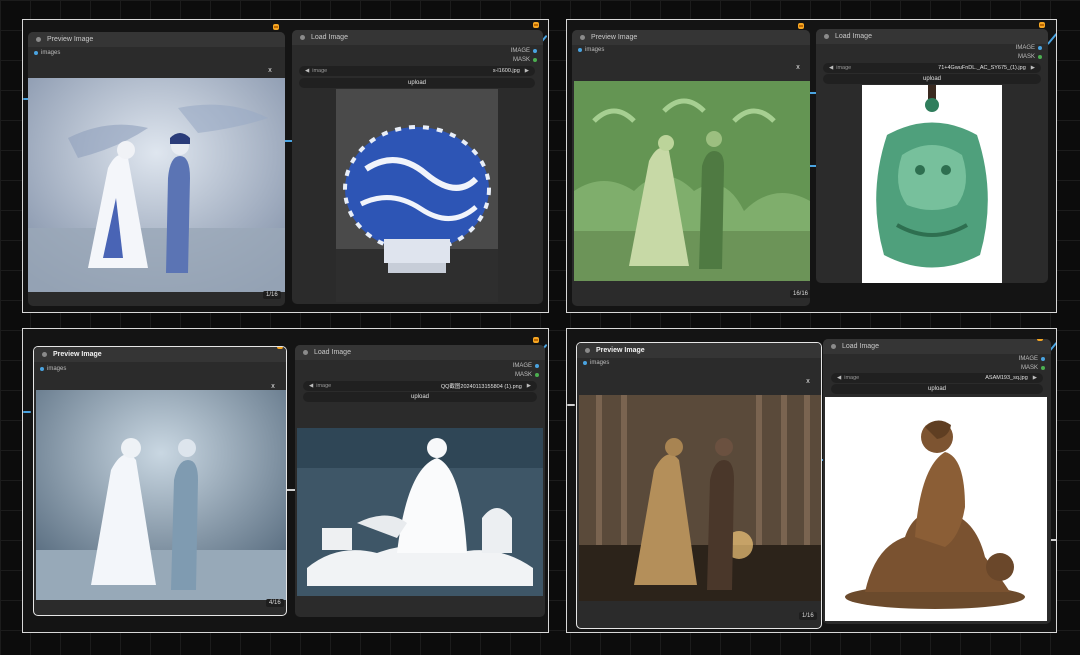 This screenshot has height=655, width=1080. I want to click on node-status-badge-icon, so click(536, 340).